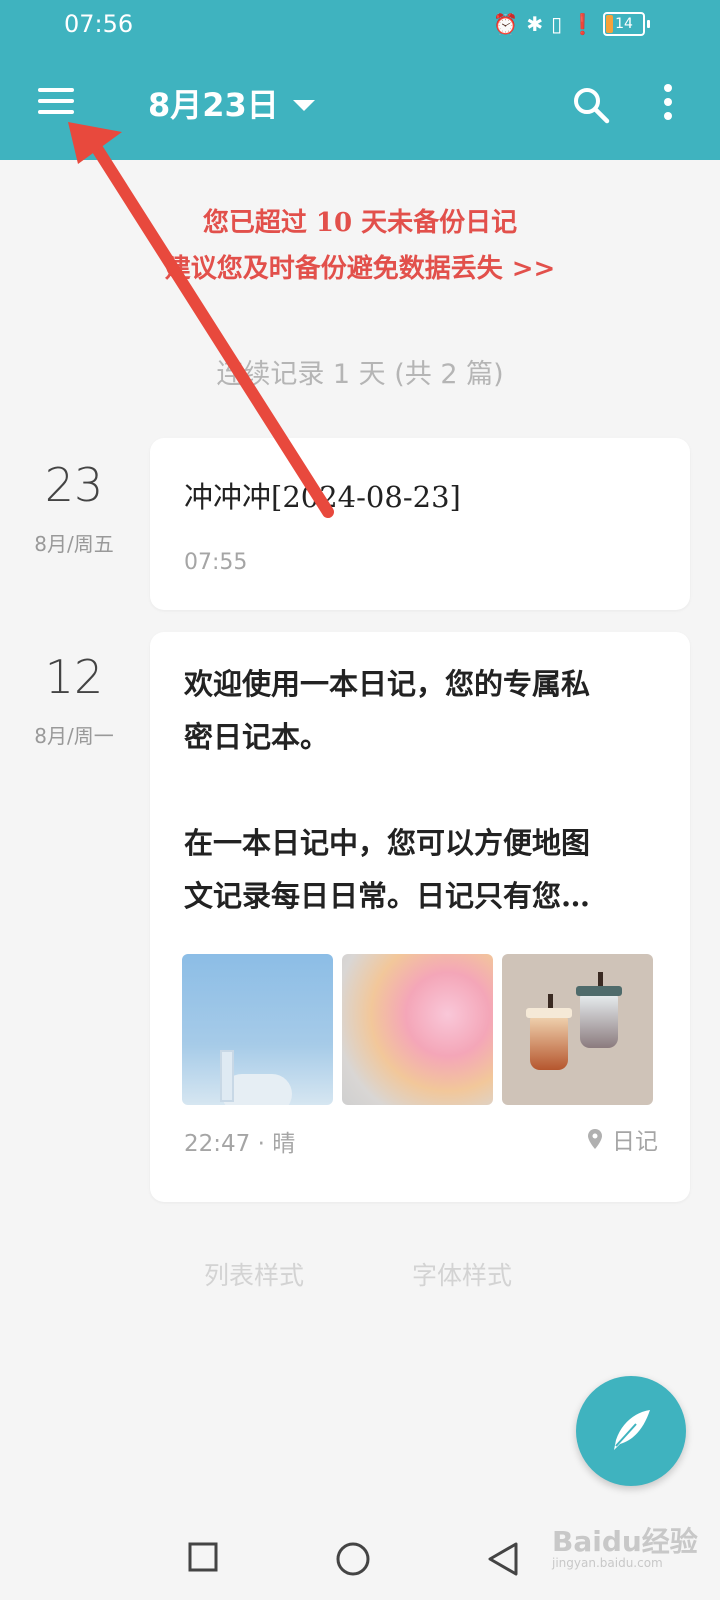 The height and width of the screenshot is (1600, 720). I want to click on battery-icon: 14, so click(624, 24).